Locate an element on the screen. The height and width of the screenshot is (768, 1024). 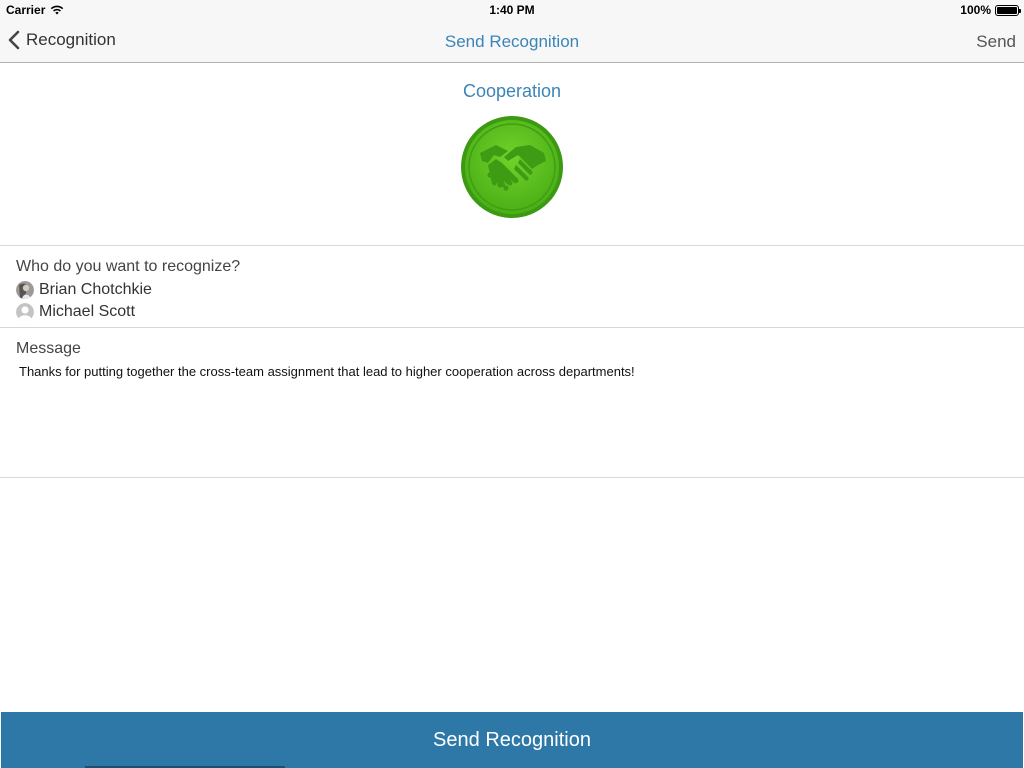
status-bar: Carrier 1:40 PM 100% is located at coordinates (512, 10).